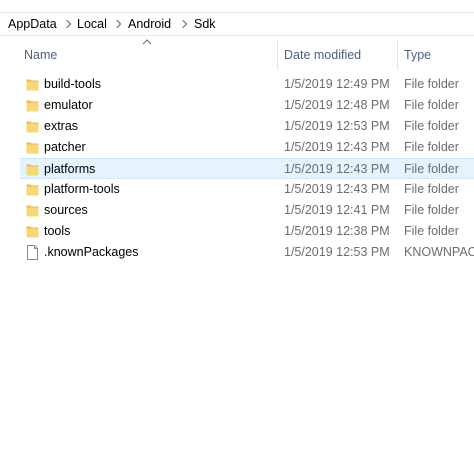 The width and height of the screenshot is (474, 461). Describe the element at coordinates (237, 24) in the screenshot. I see `breadcrumb: AppData Local Android Sdk` at that location.